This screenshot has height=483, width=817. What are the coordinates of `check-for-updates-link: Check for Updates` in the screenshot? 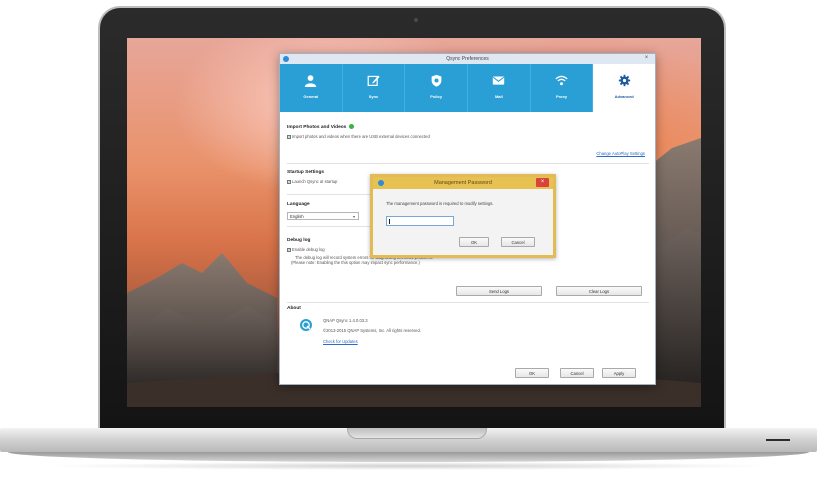 It's located at (340, 341).